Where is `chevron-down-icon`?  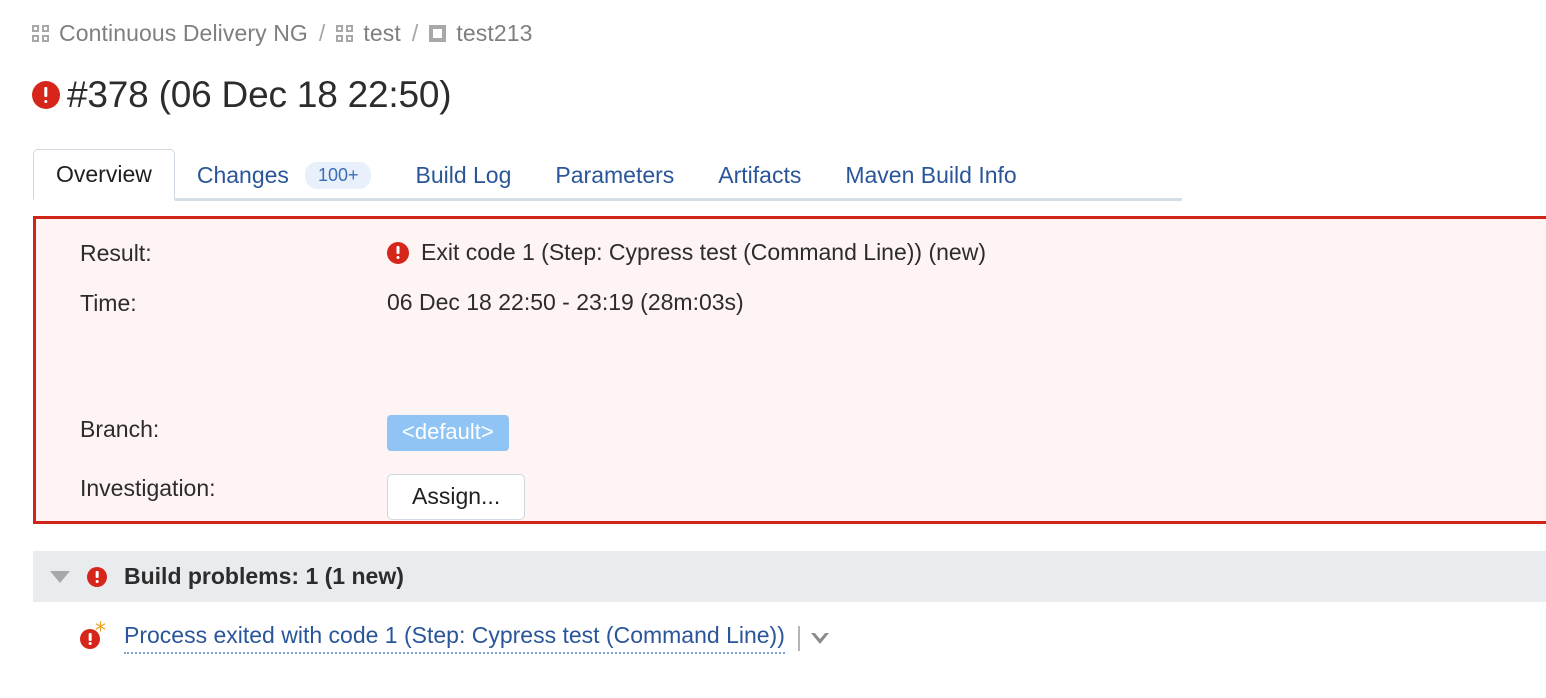 chevron-down-icon is located at coordinates (60, 576).